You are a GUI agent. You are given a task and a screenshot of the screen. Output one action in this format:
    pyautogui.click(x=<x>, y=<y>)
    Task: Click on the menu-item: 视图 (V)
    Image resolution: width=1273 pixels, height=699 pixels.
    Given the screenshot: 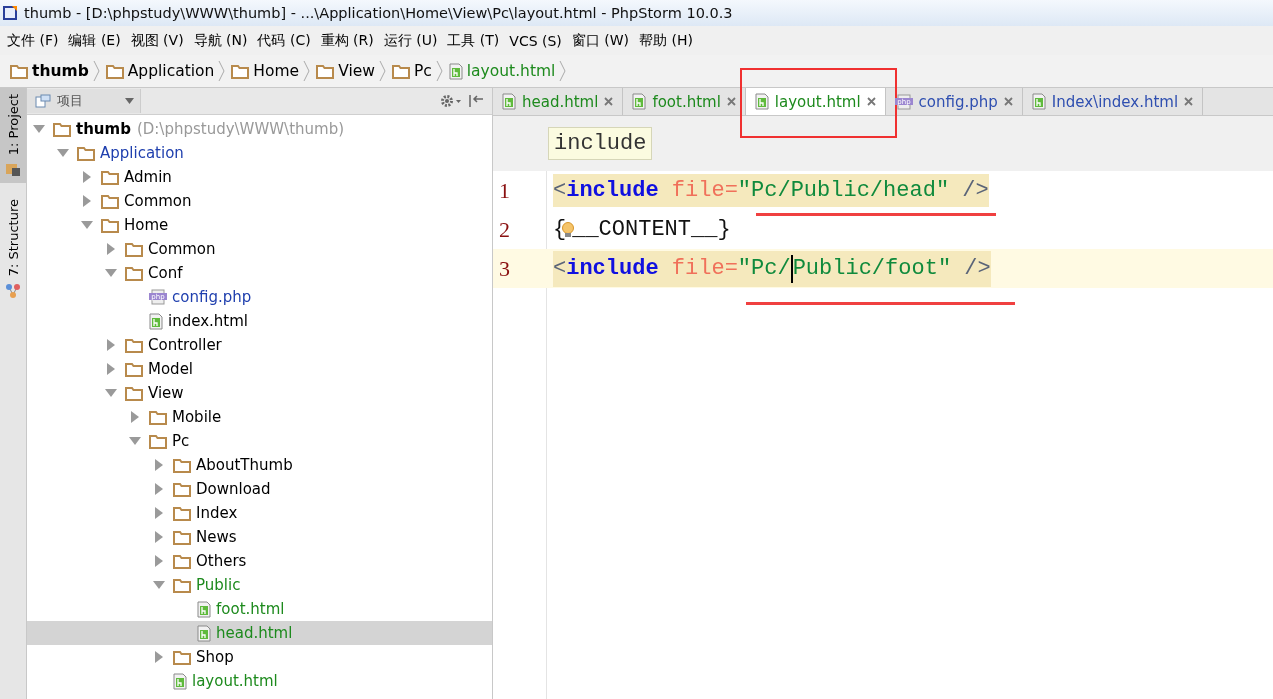 What is the action you would take?
    pyautogui.click(x=157, y=40)
    